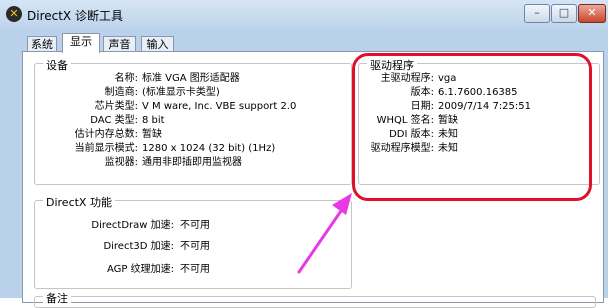 Image resolution: width=608 pixels, height=308 pixels. I want to click on driver-version-value: 6.1.7600.16385, so click(478, 92).